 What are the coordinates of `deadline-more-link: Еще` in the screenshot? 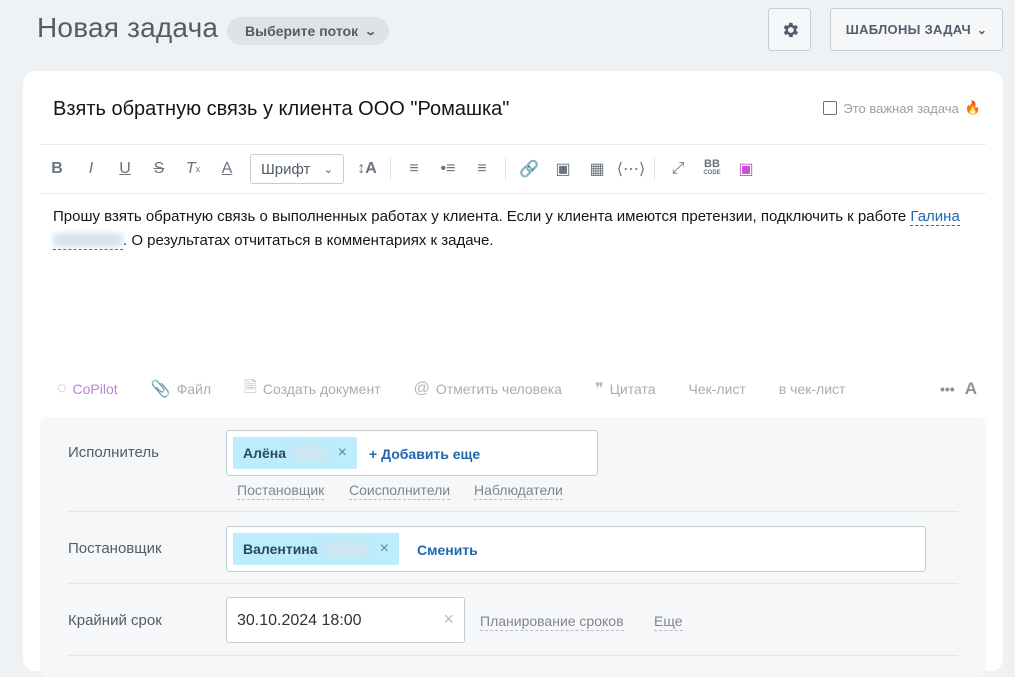 It's located at (668, 622).